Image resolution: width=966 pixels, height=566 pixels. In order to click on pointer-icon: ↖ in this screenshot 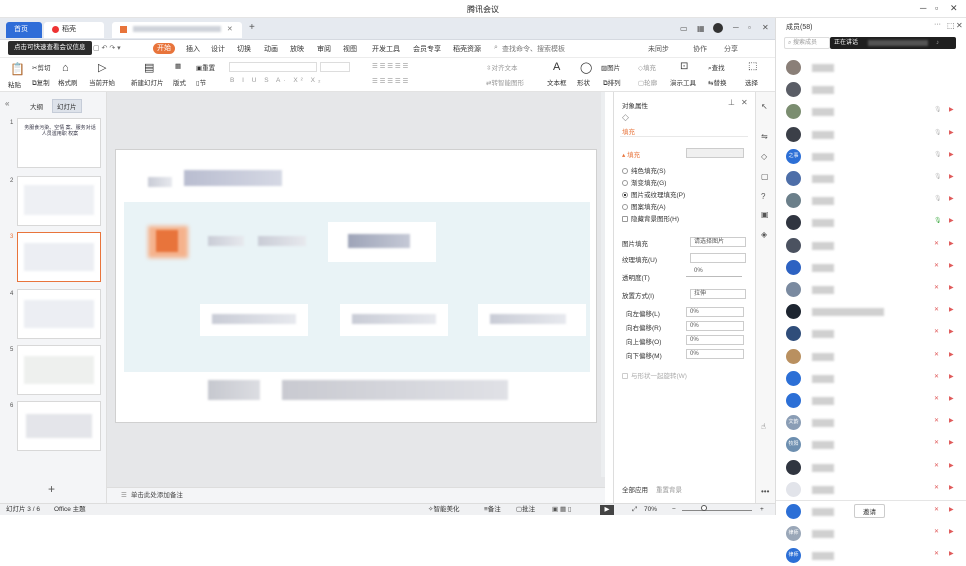, I will do `click(764, 106)`.